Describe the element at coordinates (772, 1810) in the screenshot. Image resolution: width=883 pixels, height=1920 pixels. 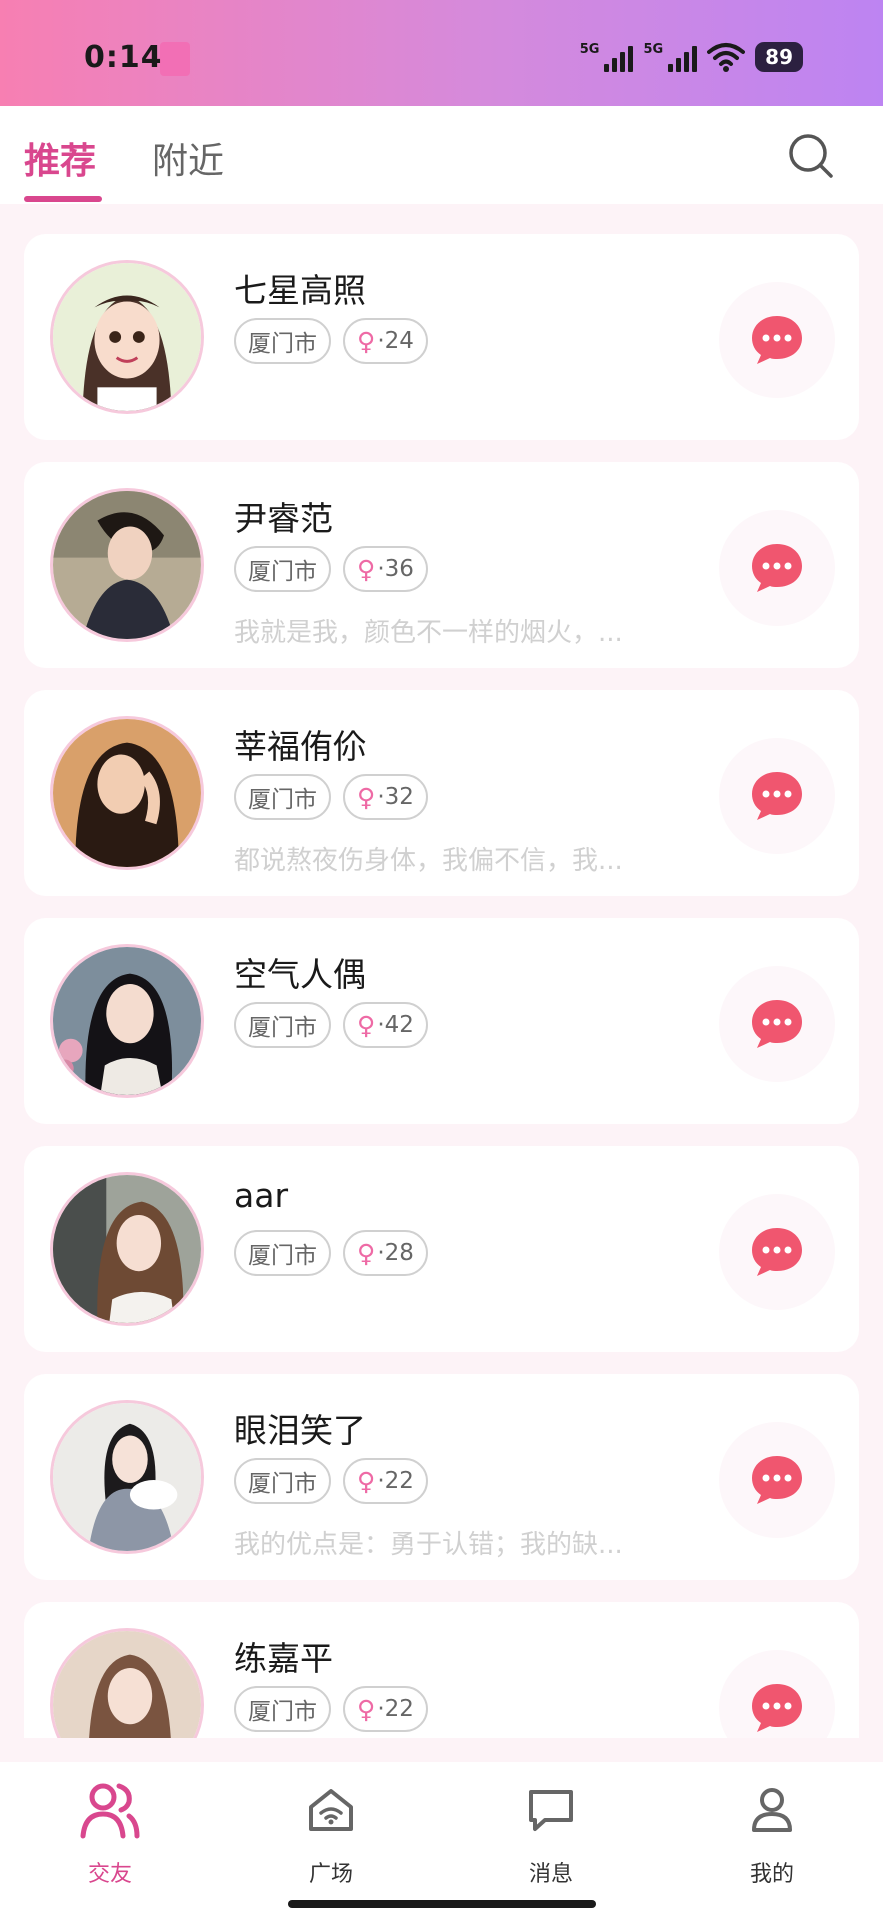
I see `profile-icon` at that location.